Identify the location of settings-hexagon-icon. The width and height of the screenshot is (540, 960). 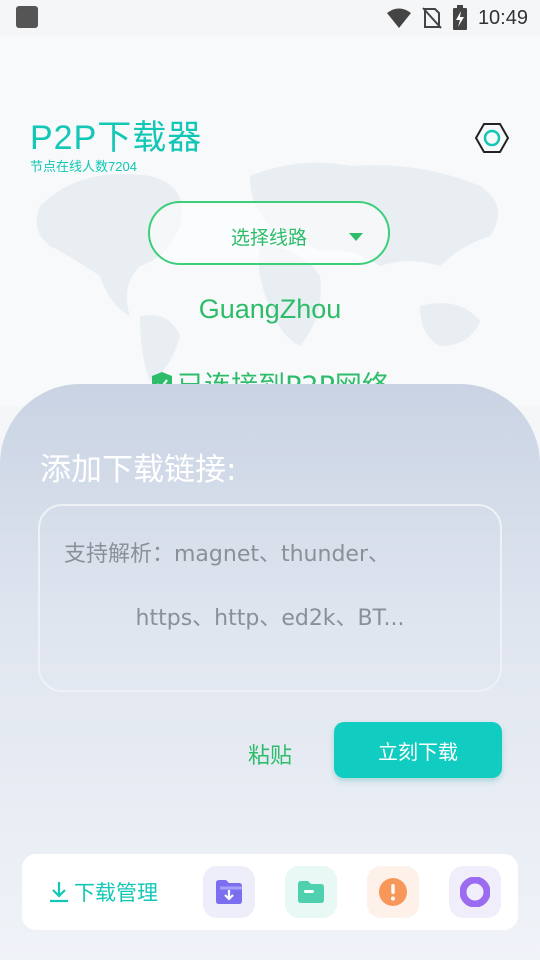
(492, 138).